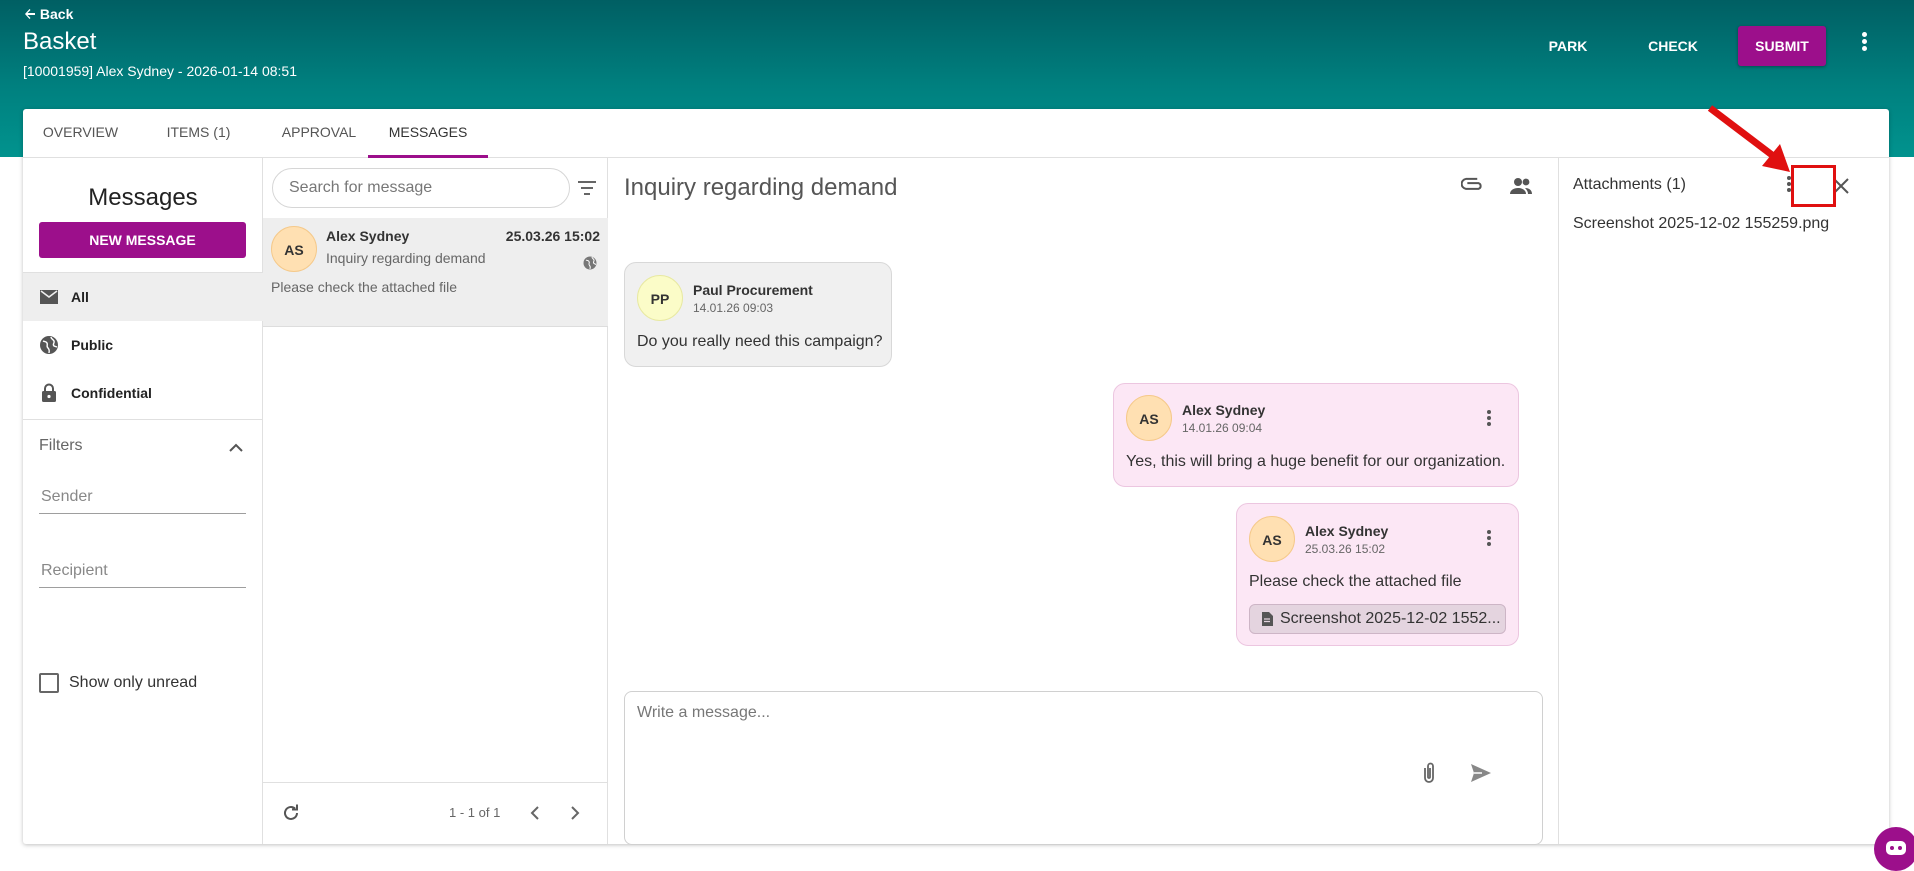 This screenshot has width=1914, height=871. I want to click on attachments-title: Attachments (1), so click(1629, 184).